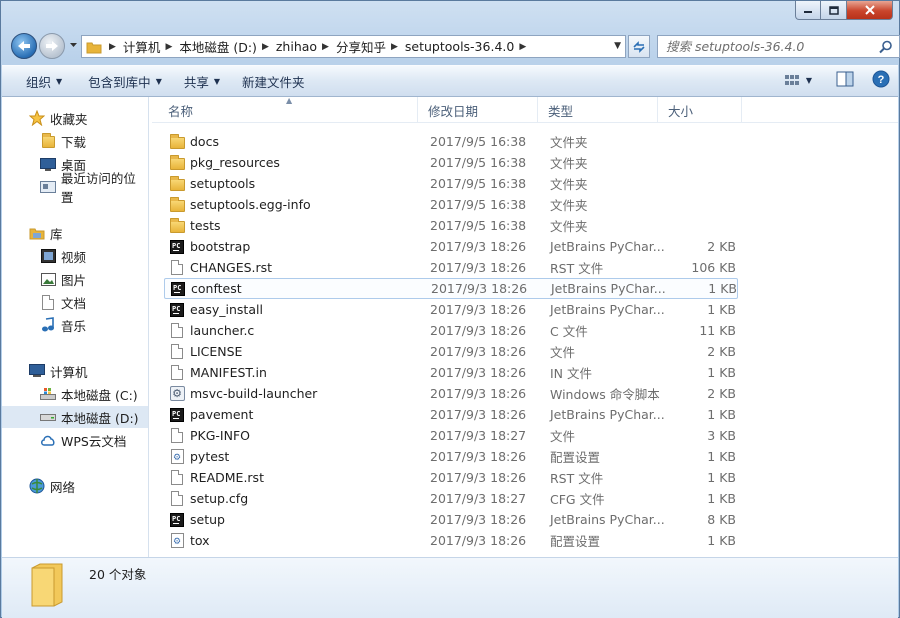 The height and width of the screenshot is (618, 900). What do you see at coordinates (73, 45) in the screenshot?
I see `recent-pages-dropdown` at bounding box center [73, 45].